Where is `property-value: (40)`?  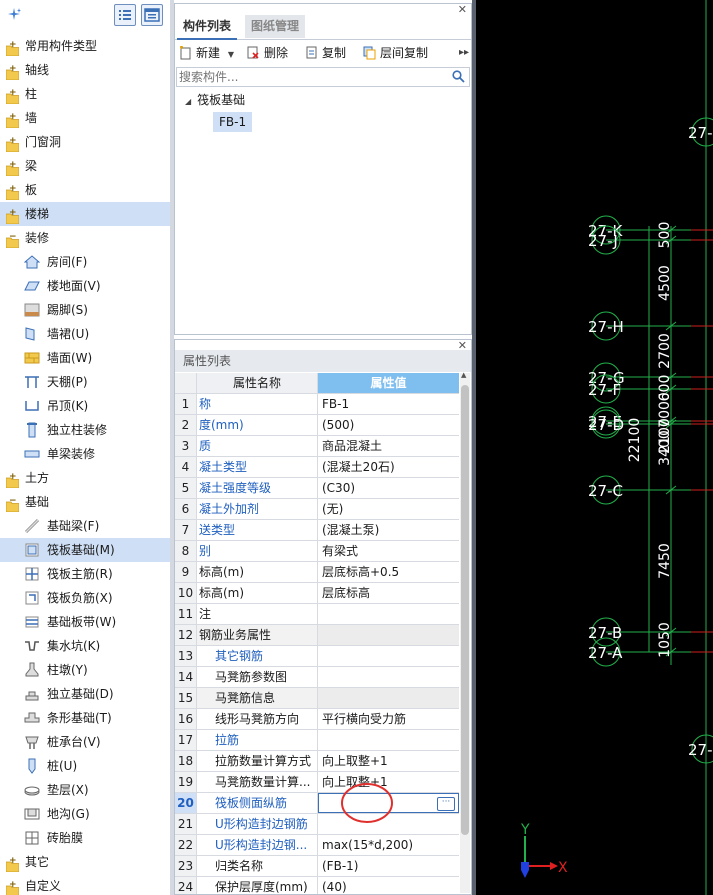
property-value: (40) is located at coordinates (388, 885).